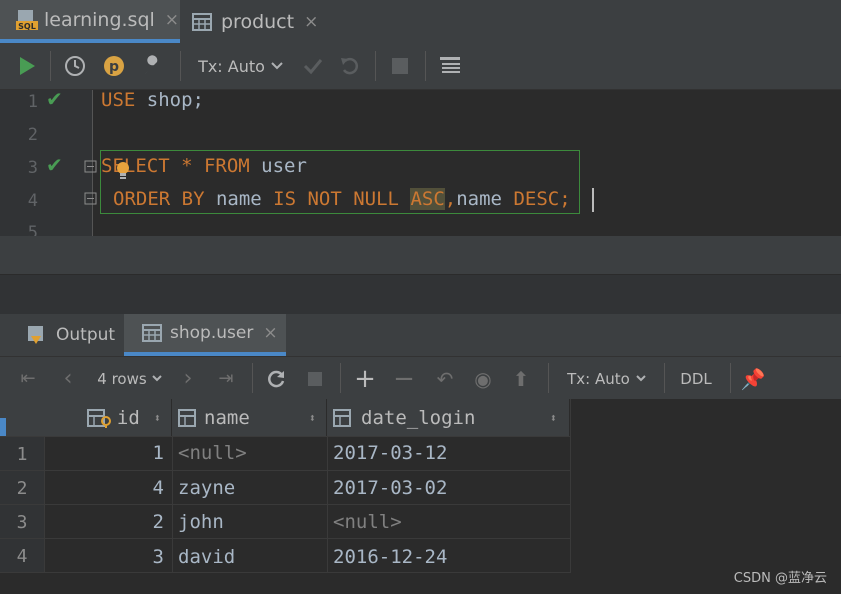 This screenshot has width=841, height=594. I want to click on row-number: 3, so click(22, 522).